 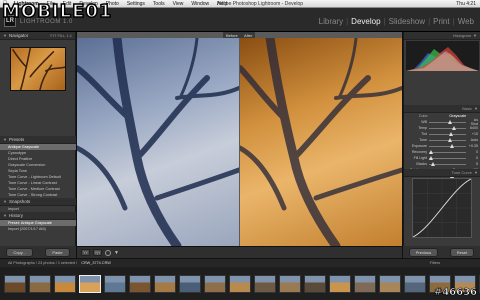 What do you see at coordinates (419, 152) in the screenshot?
I see `slider-label: Recovery` at bounding box center [419, 152].